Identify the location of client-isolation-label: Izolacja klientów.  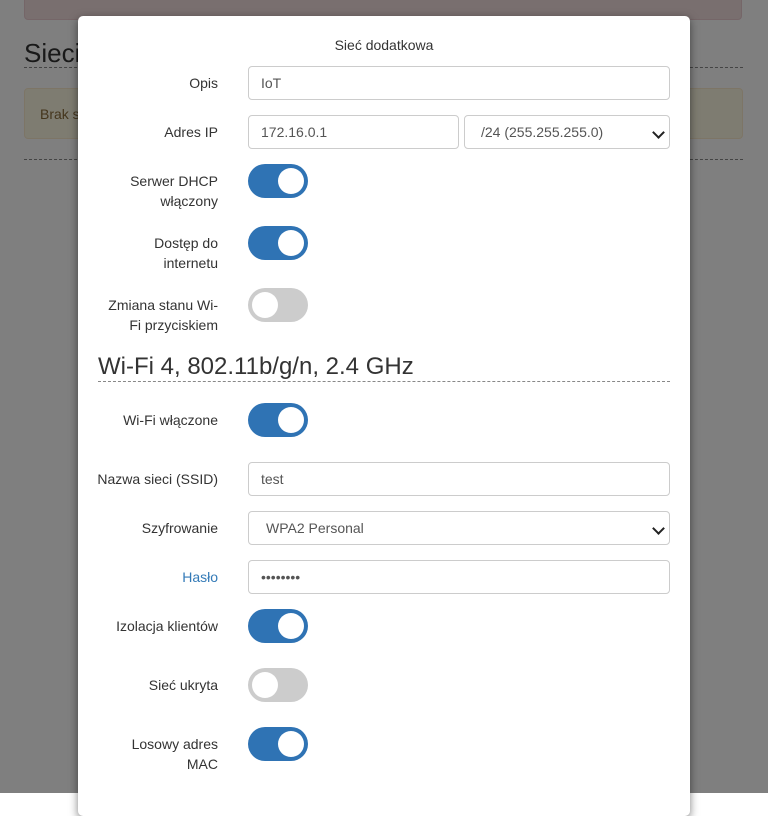
(167, 626).